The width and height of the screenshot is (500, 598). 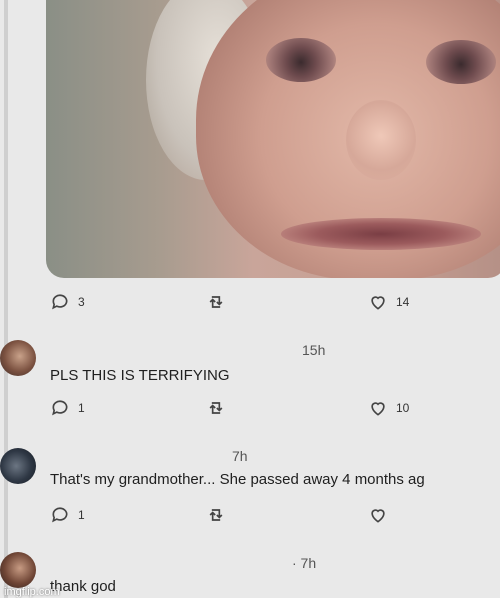 What do you see at coordinates (6, 299) in the screenshot?
I see `thread-line` at bounding box center [6, 299].